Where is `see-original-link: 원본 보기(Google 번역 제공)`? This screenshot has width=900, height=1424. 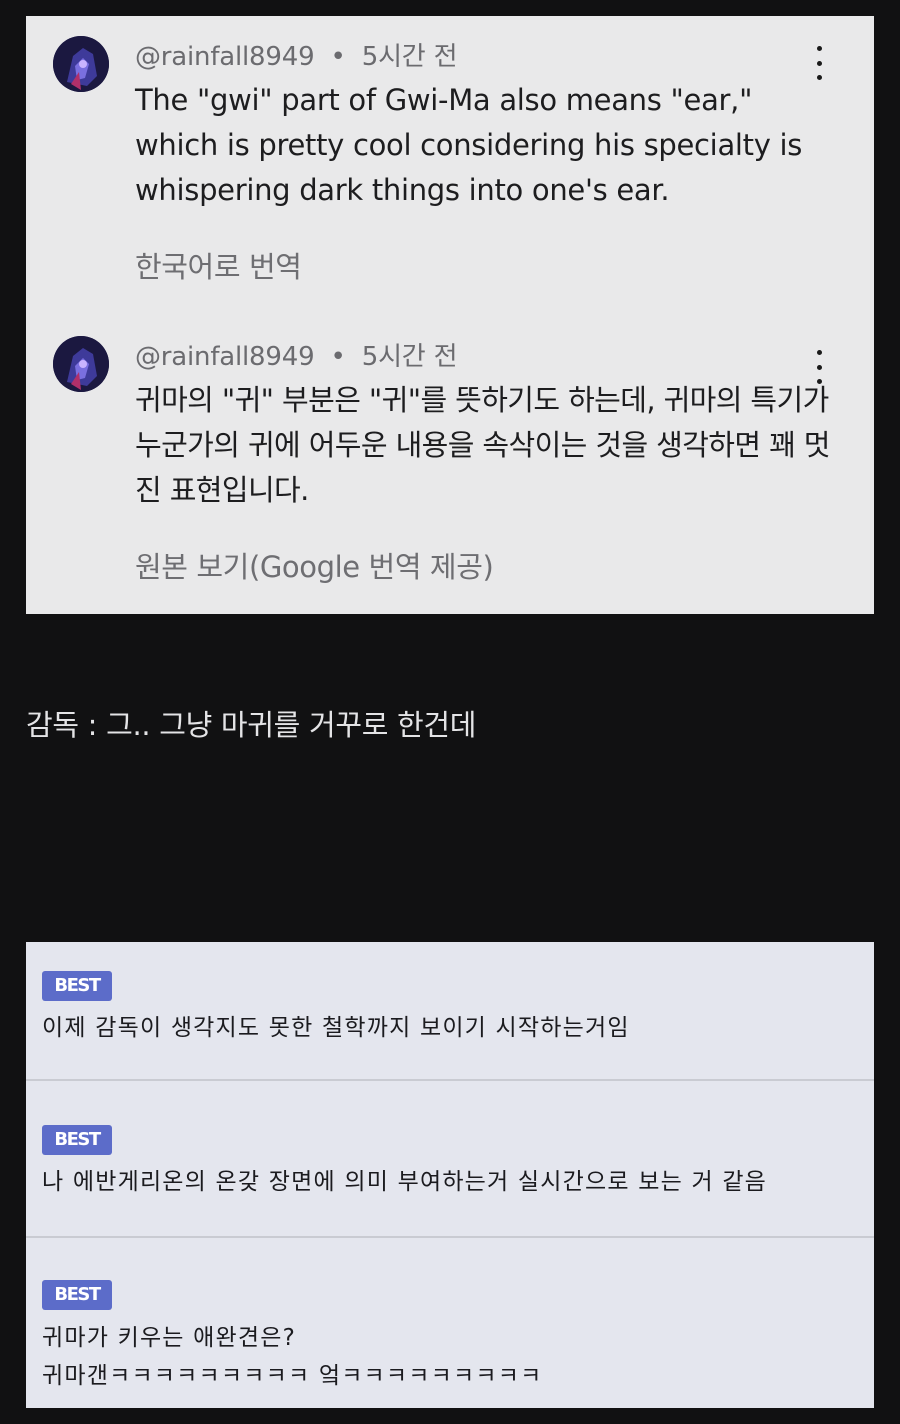
see-original-link: 원본 보기(Google 번역 제공) is located at coordinates (314, 565).